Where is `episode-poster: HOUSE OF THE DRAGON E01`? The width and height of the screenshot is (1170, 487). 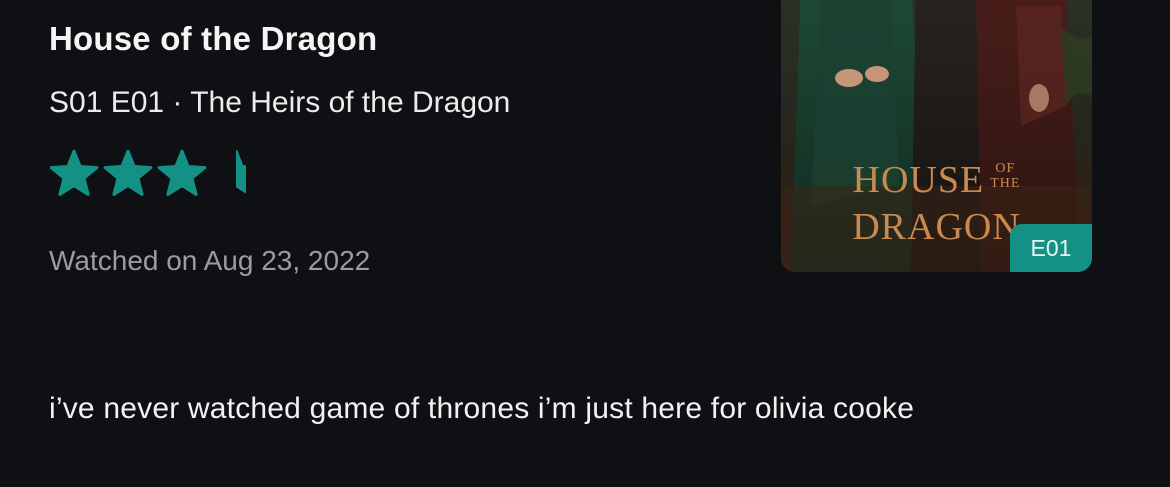 episode-poster: HOUSE OF THE DRAGON E01 is located at coordinates (936, 136).